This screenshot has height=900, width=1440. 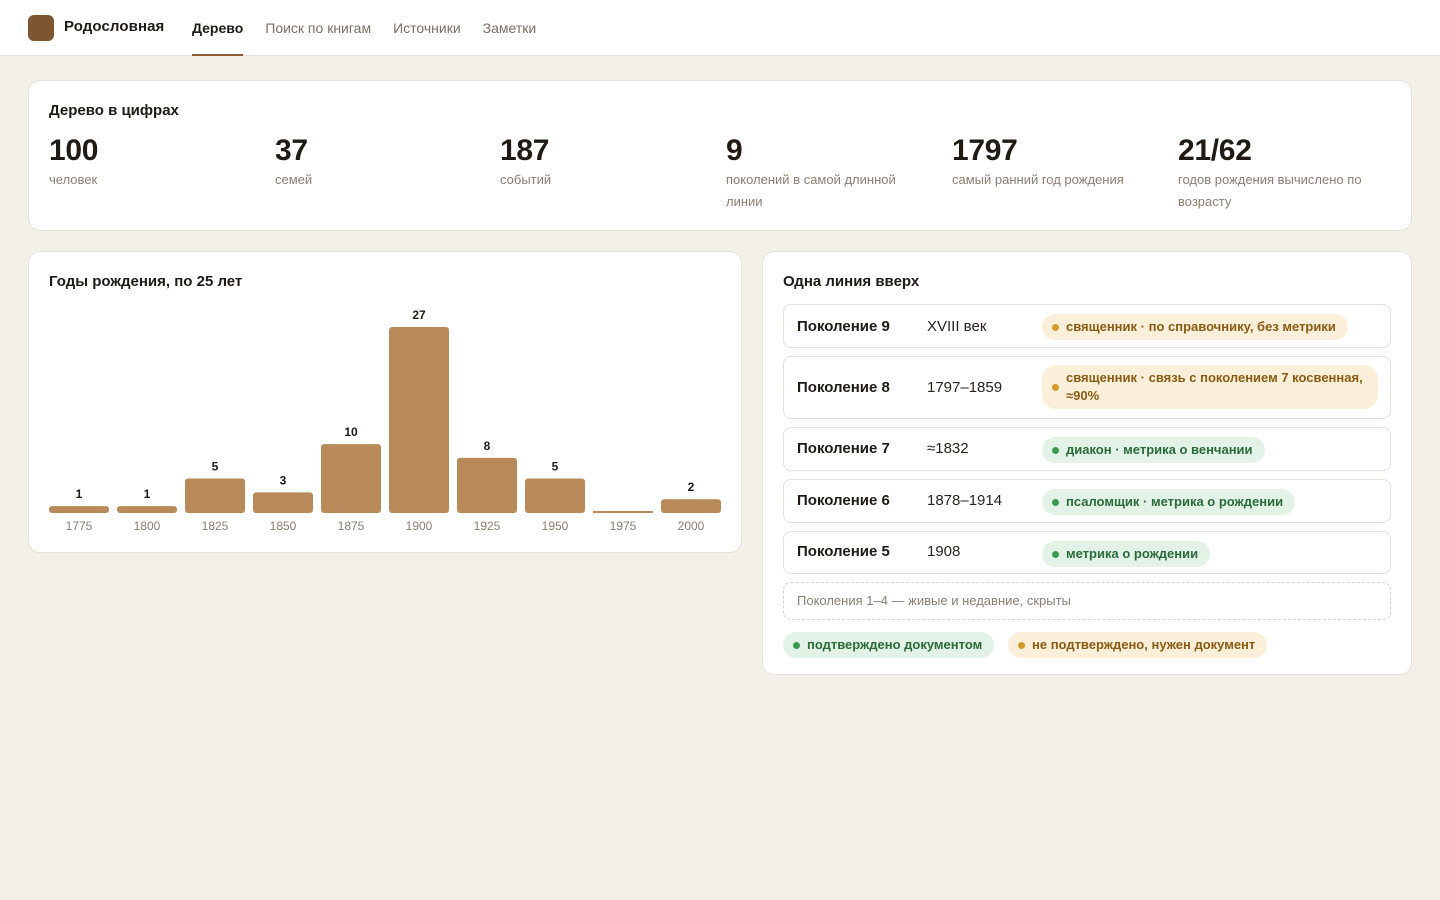 What do you see at coordinates (510, 28) in the screenshot?
I see `nav-tab-notes: Заметки` at bounding box center [510, 28].